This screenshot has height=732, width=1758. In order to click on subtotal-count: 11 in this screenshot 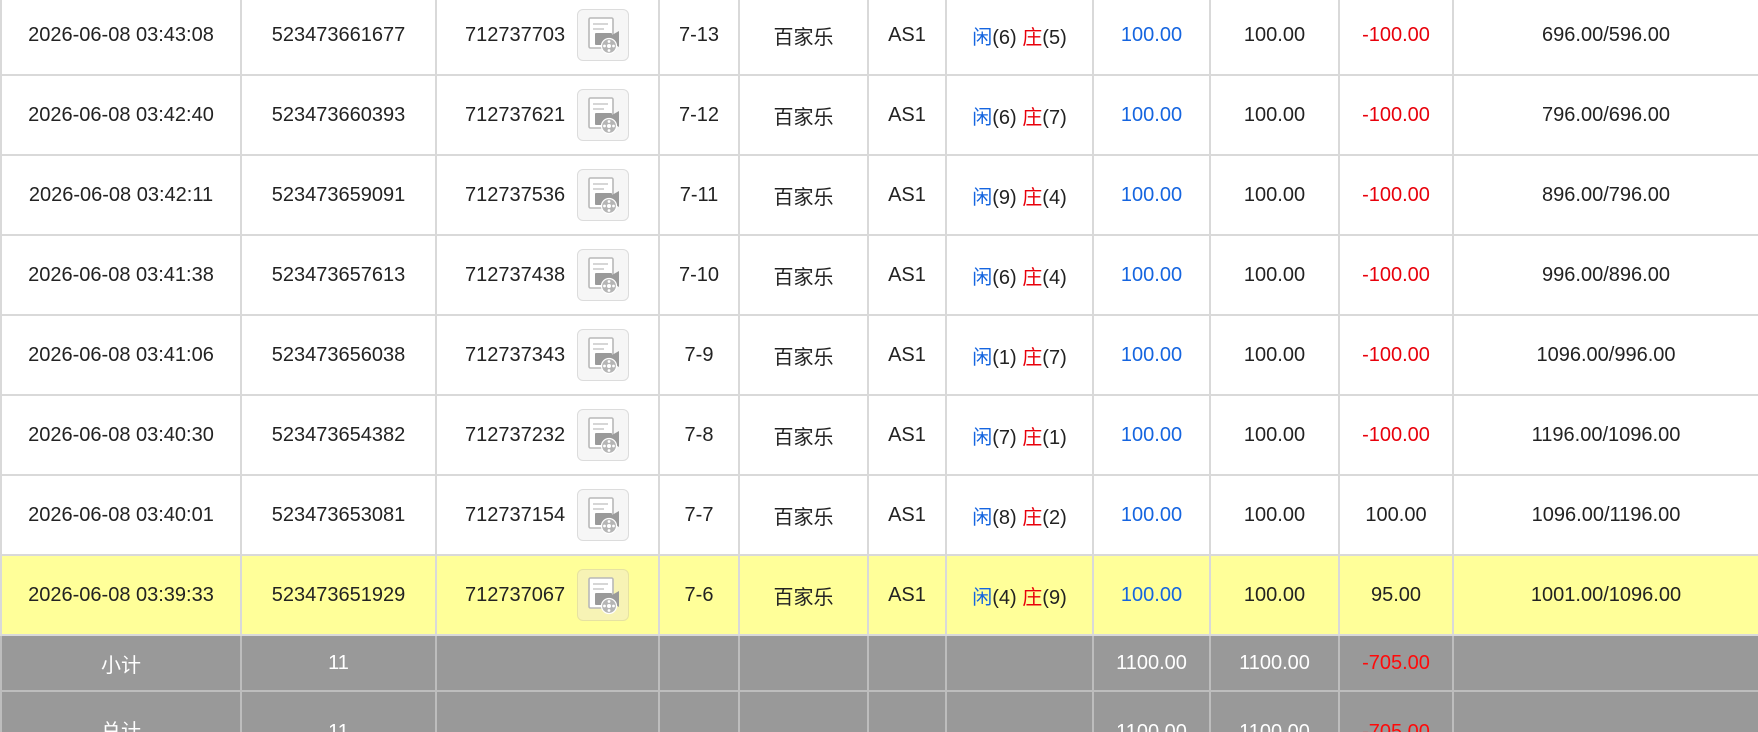, I will do `click(338, 663)`.